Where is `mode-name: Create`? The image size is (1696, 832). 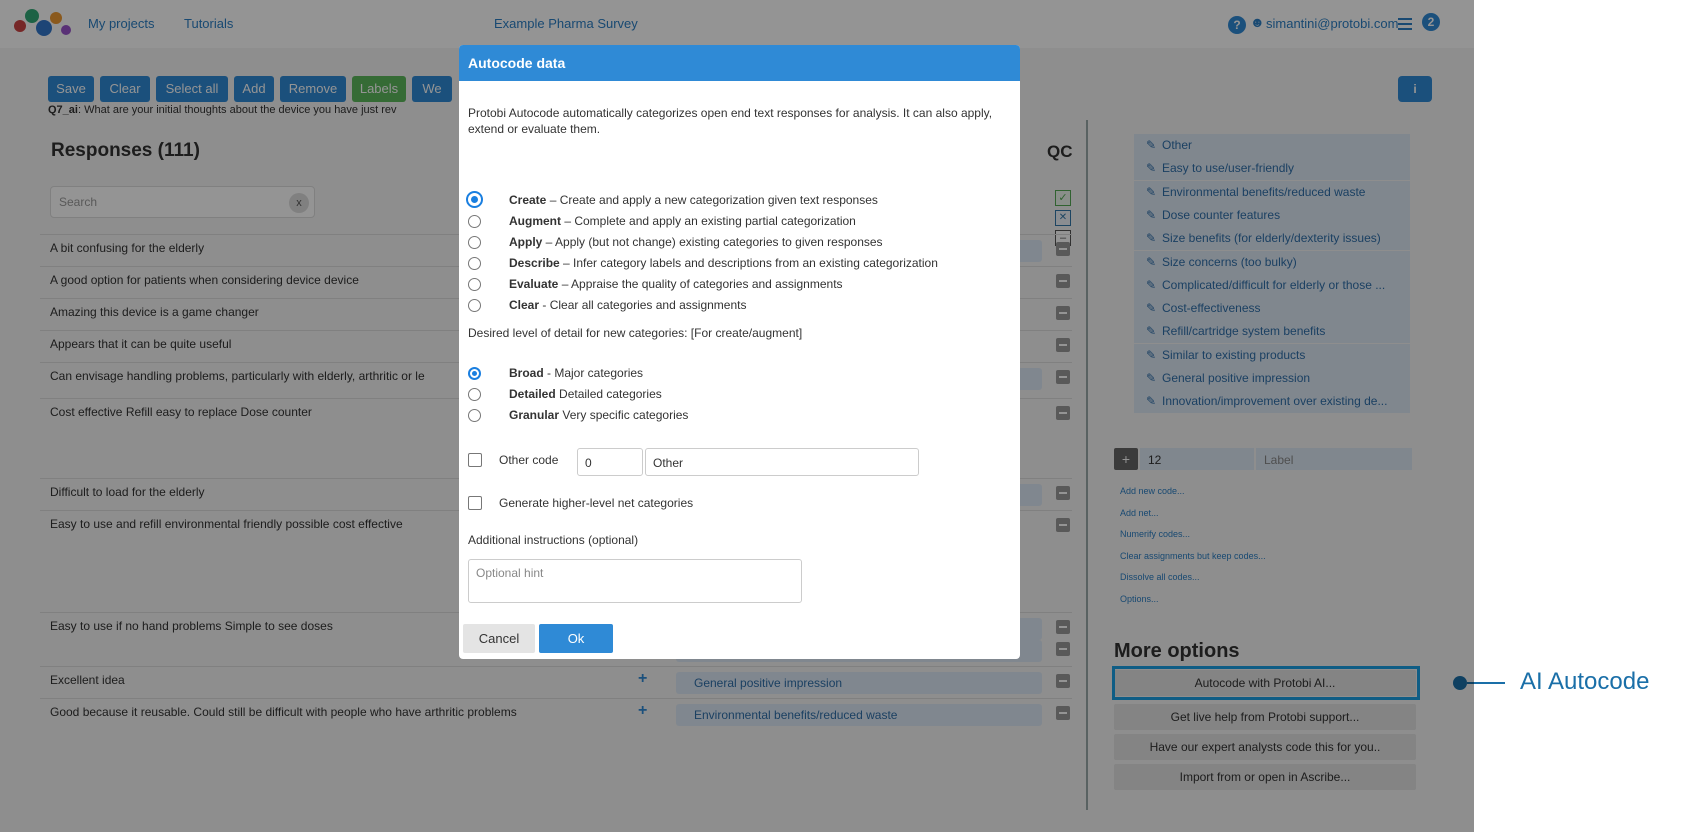 mode-name: Create is located at coordinates (528, 200).